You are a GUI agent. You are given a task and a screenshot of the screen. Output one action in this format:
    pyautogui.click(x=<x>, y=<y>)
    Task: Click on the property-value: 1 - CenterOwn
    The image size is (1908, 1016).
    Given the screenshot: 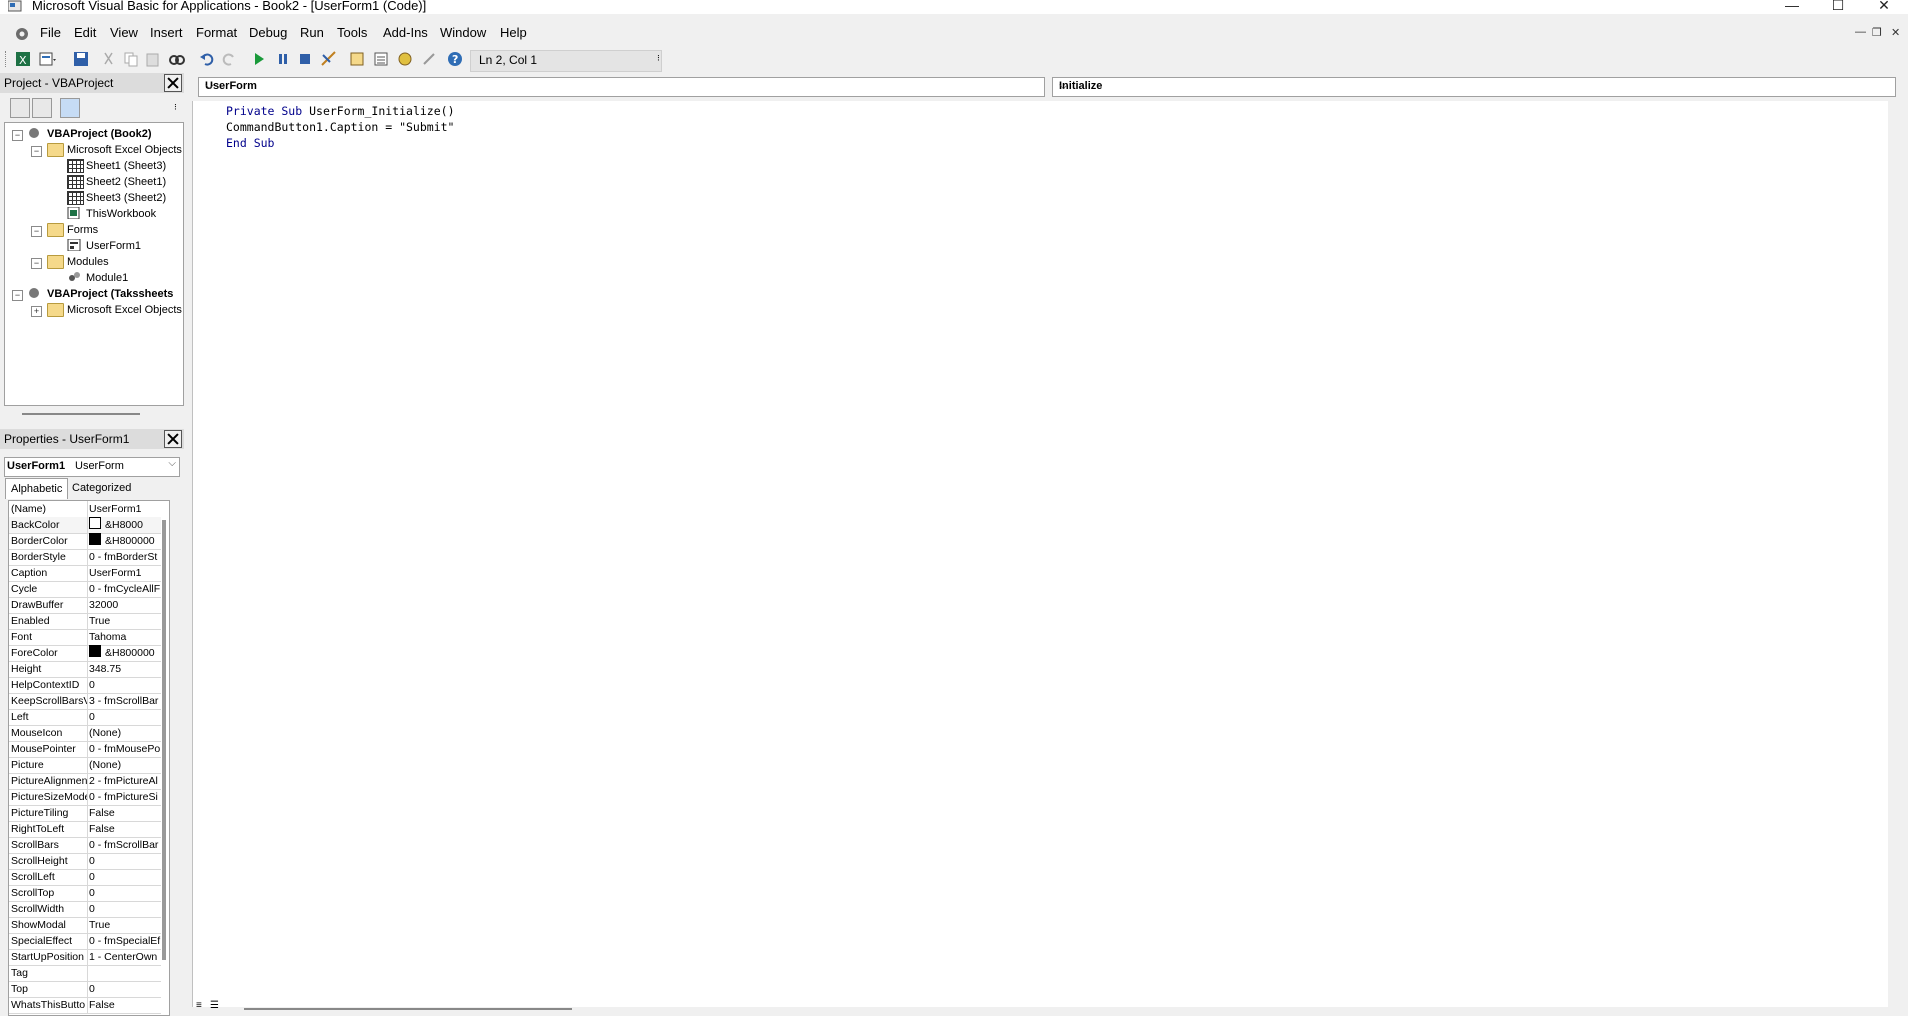 What is the action you would take?
    pyautogui.click(x=128, y=957)
    